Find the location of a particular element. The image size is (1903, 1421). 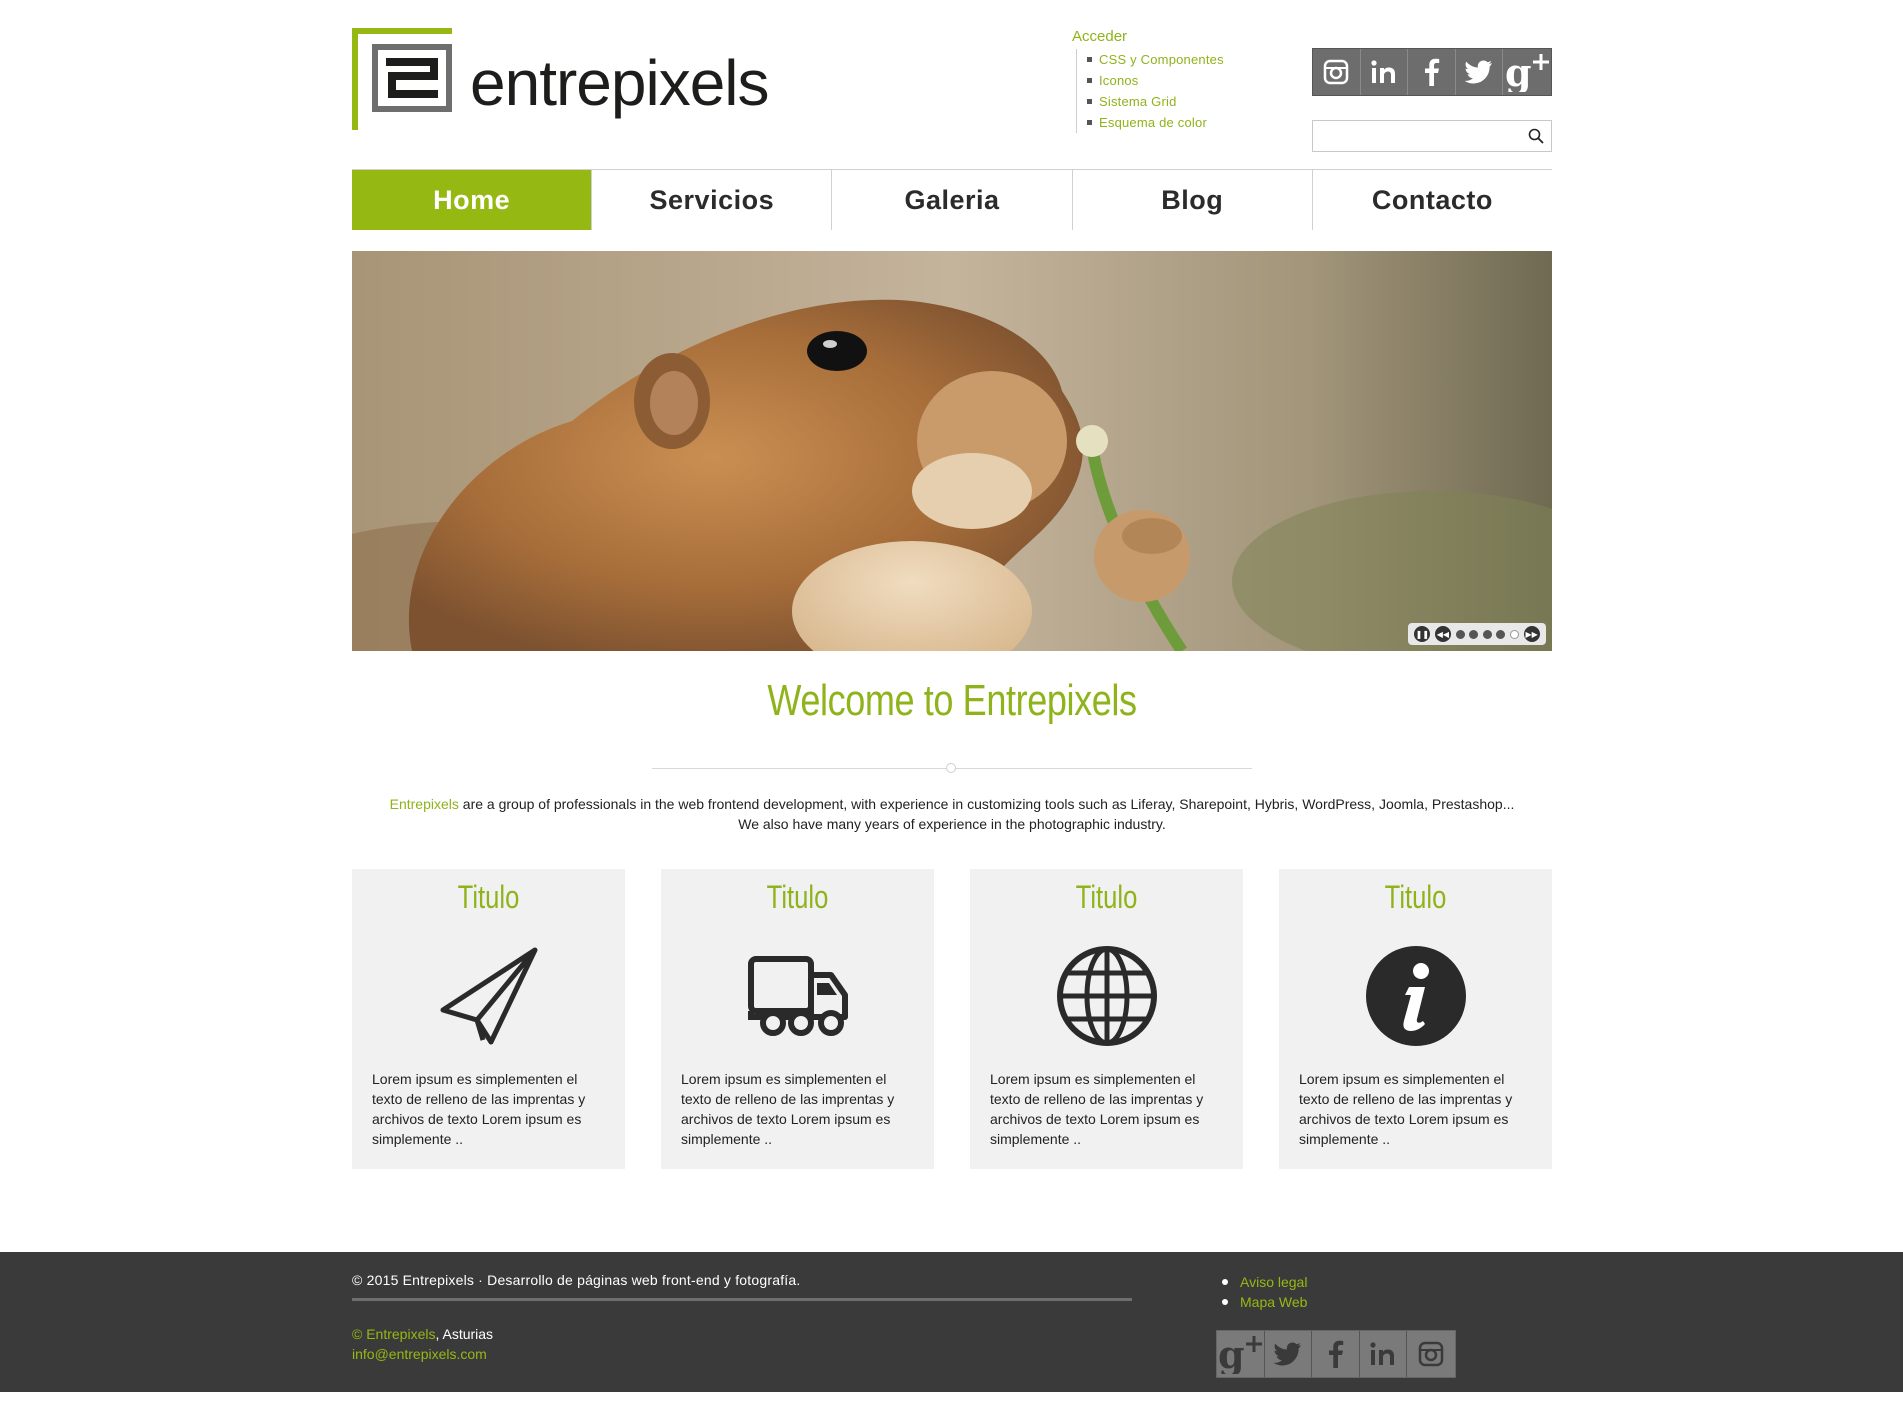

nav-item-home: Home is located at coordinates (472, 200).